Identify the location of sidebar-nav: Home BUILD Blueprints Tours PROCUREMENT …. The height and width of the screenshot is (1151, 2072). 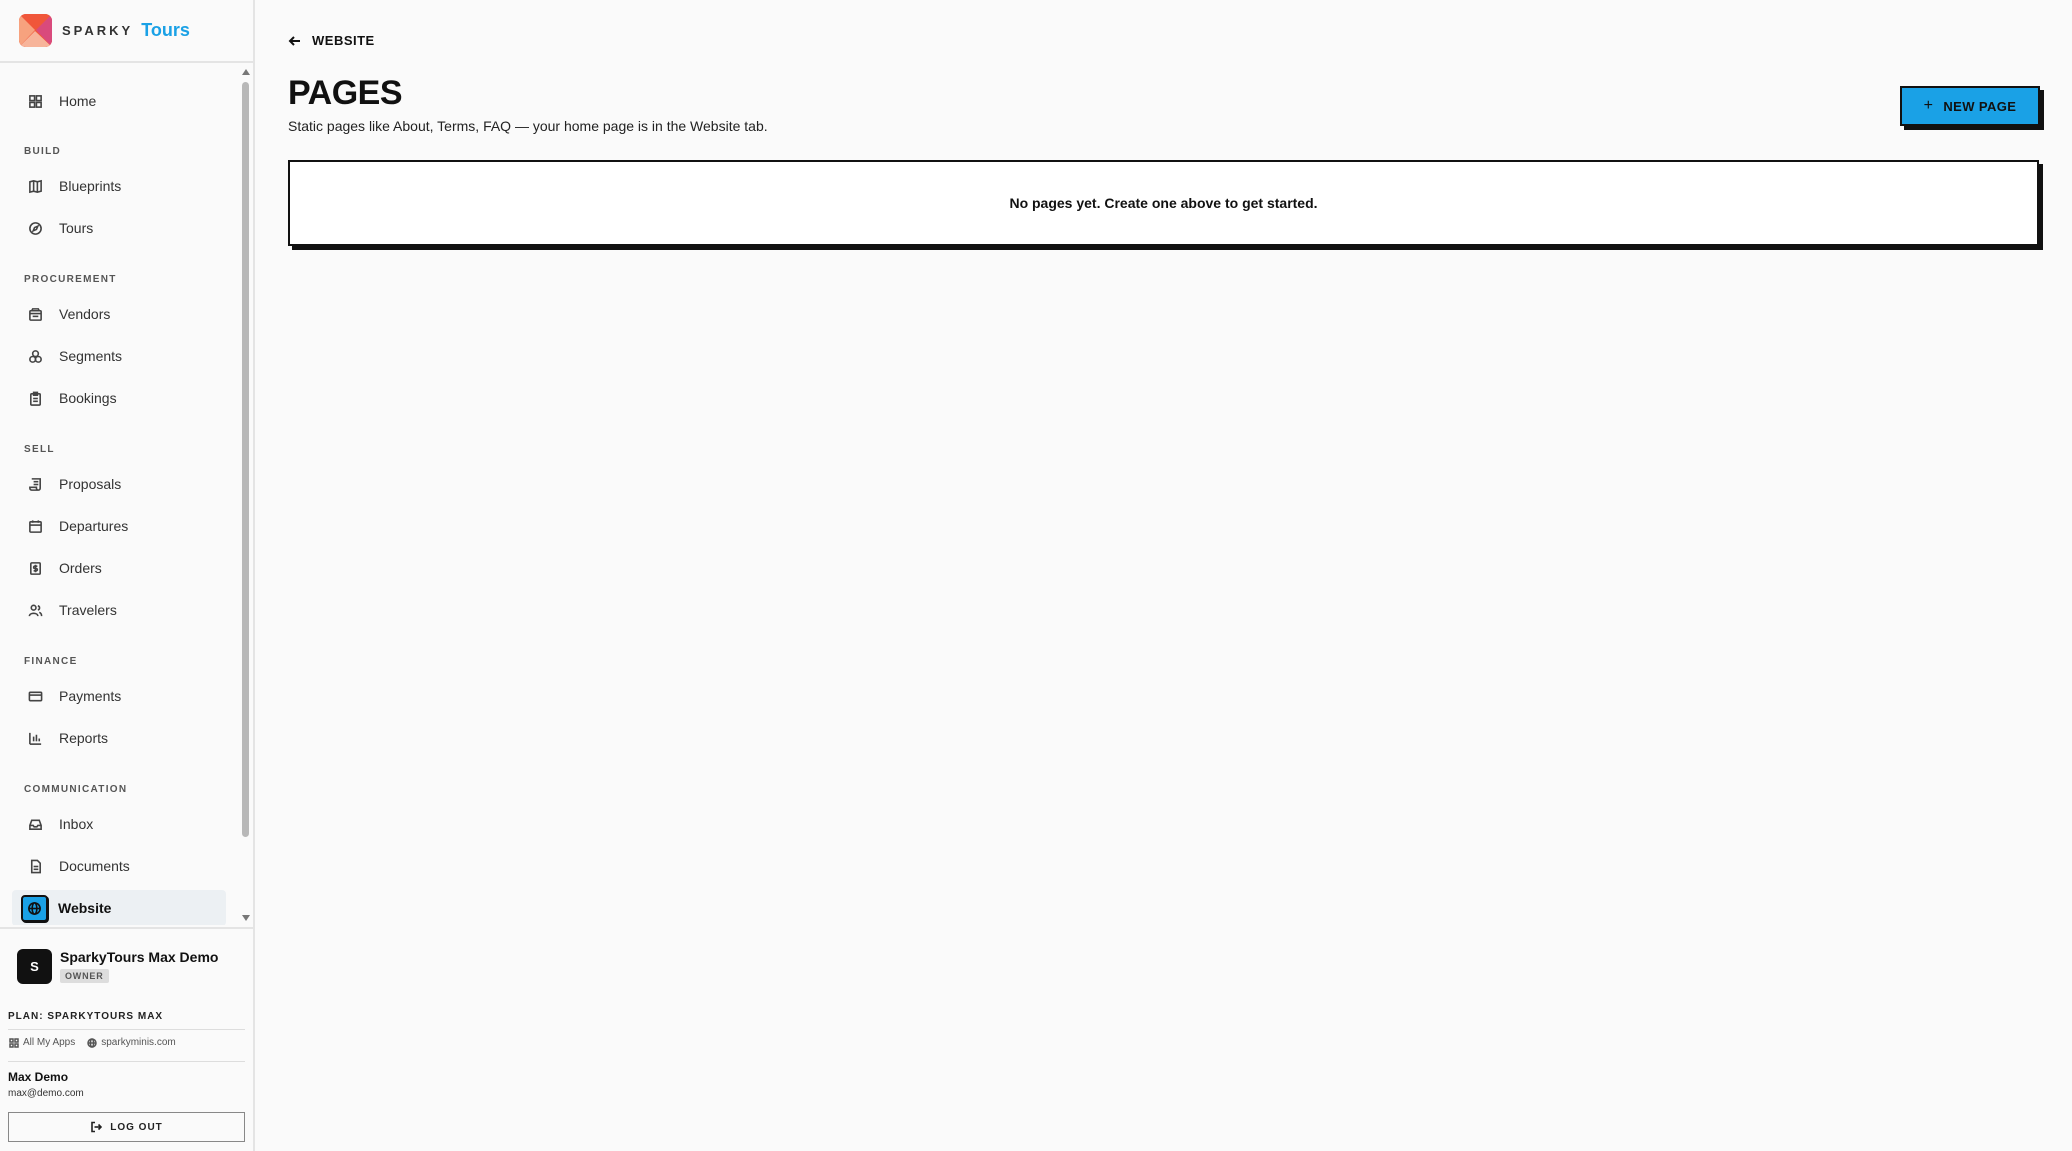
(120, 495).